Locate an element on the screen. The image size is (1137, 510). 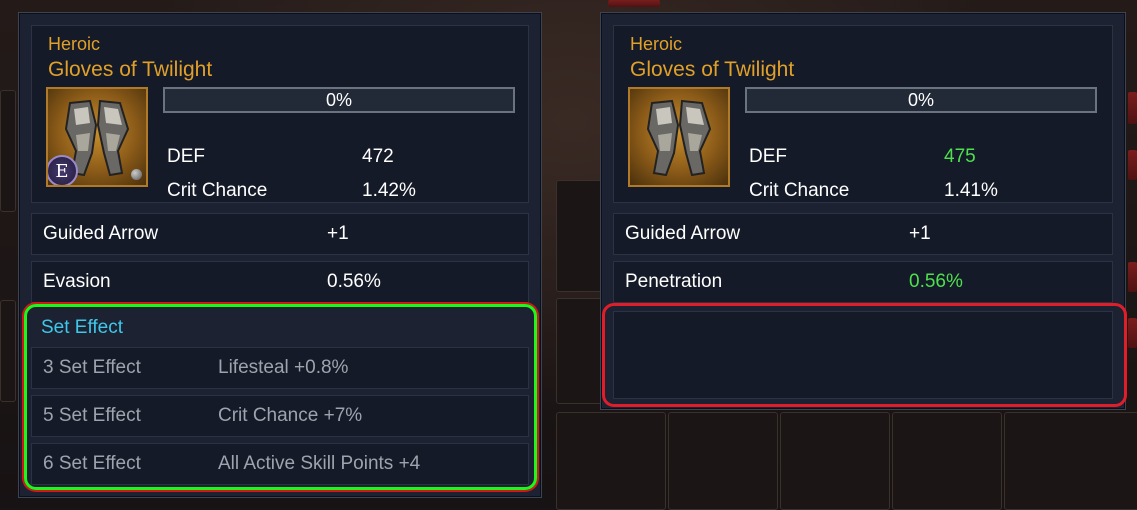
enhance-grade-badge: E is located at coordinates (63, 170).